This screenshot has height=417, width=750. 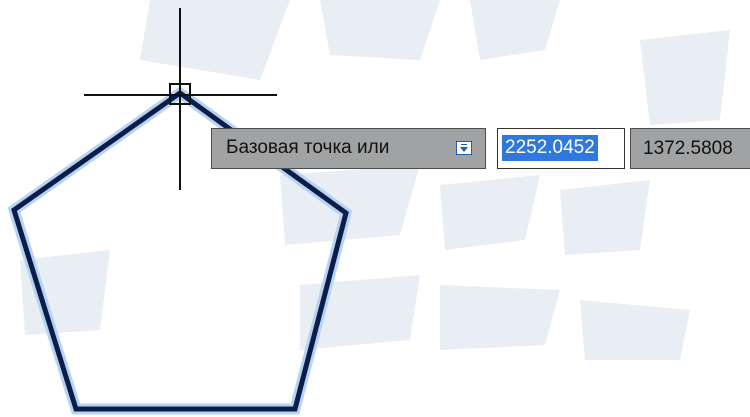 I want to click on dropdown-arrow-icon, so click(x=464, y=148).